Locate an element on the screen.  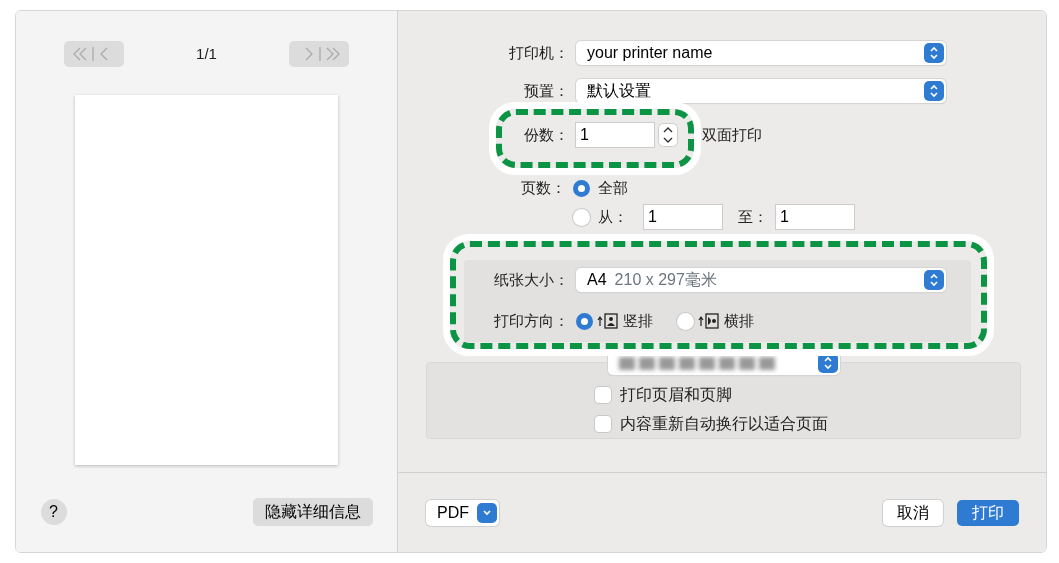
previous-page-button is located at coordinates (93, 54).